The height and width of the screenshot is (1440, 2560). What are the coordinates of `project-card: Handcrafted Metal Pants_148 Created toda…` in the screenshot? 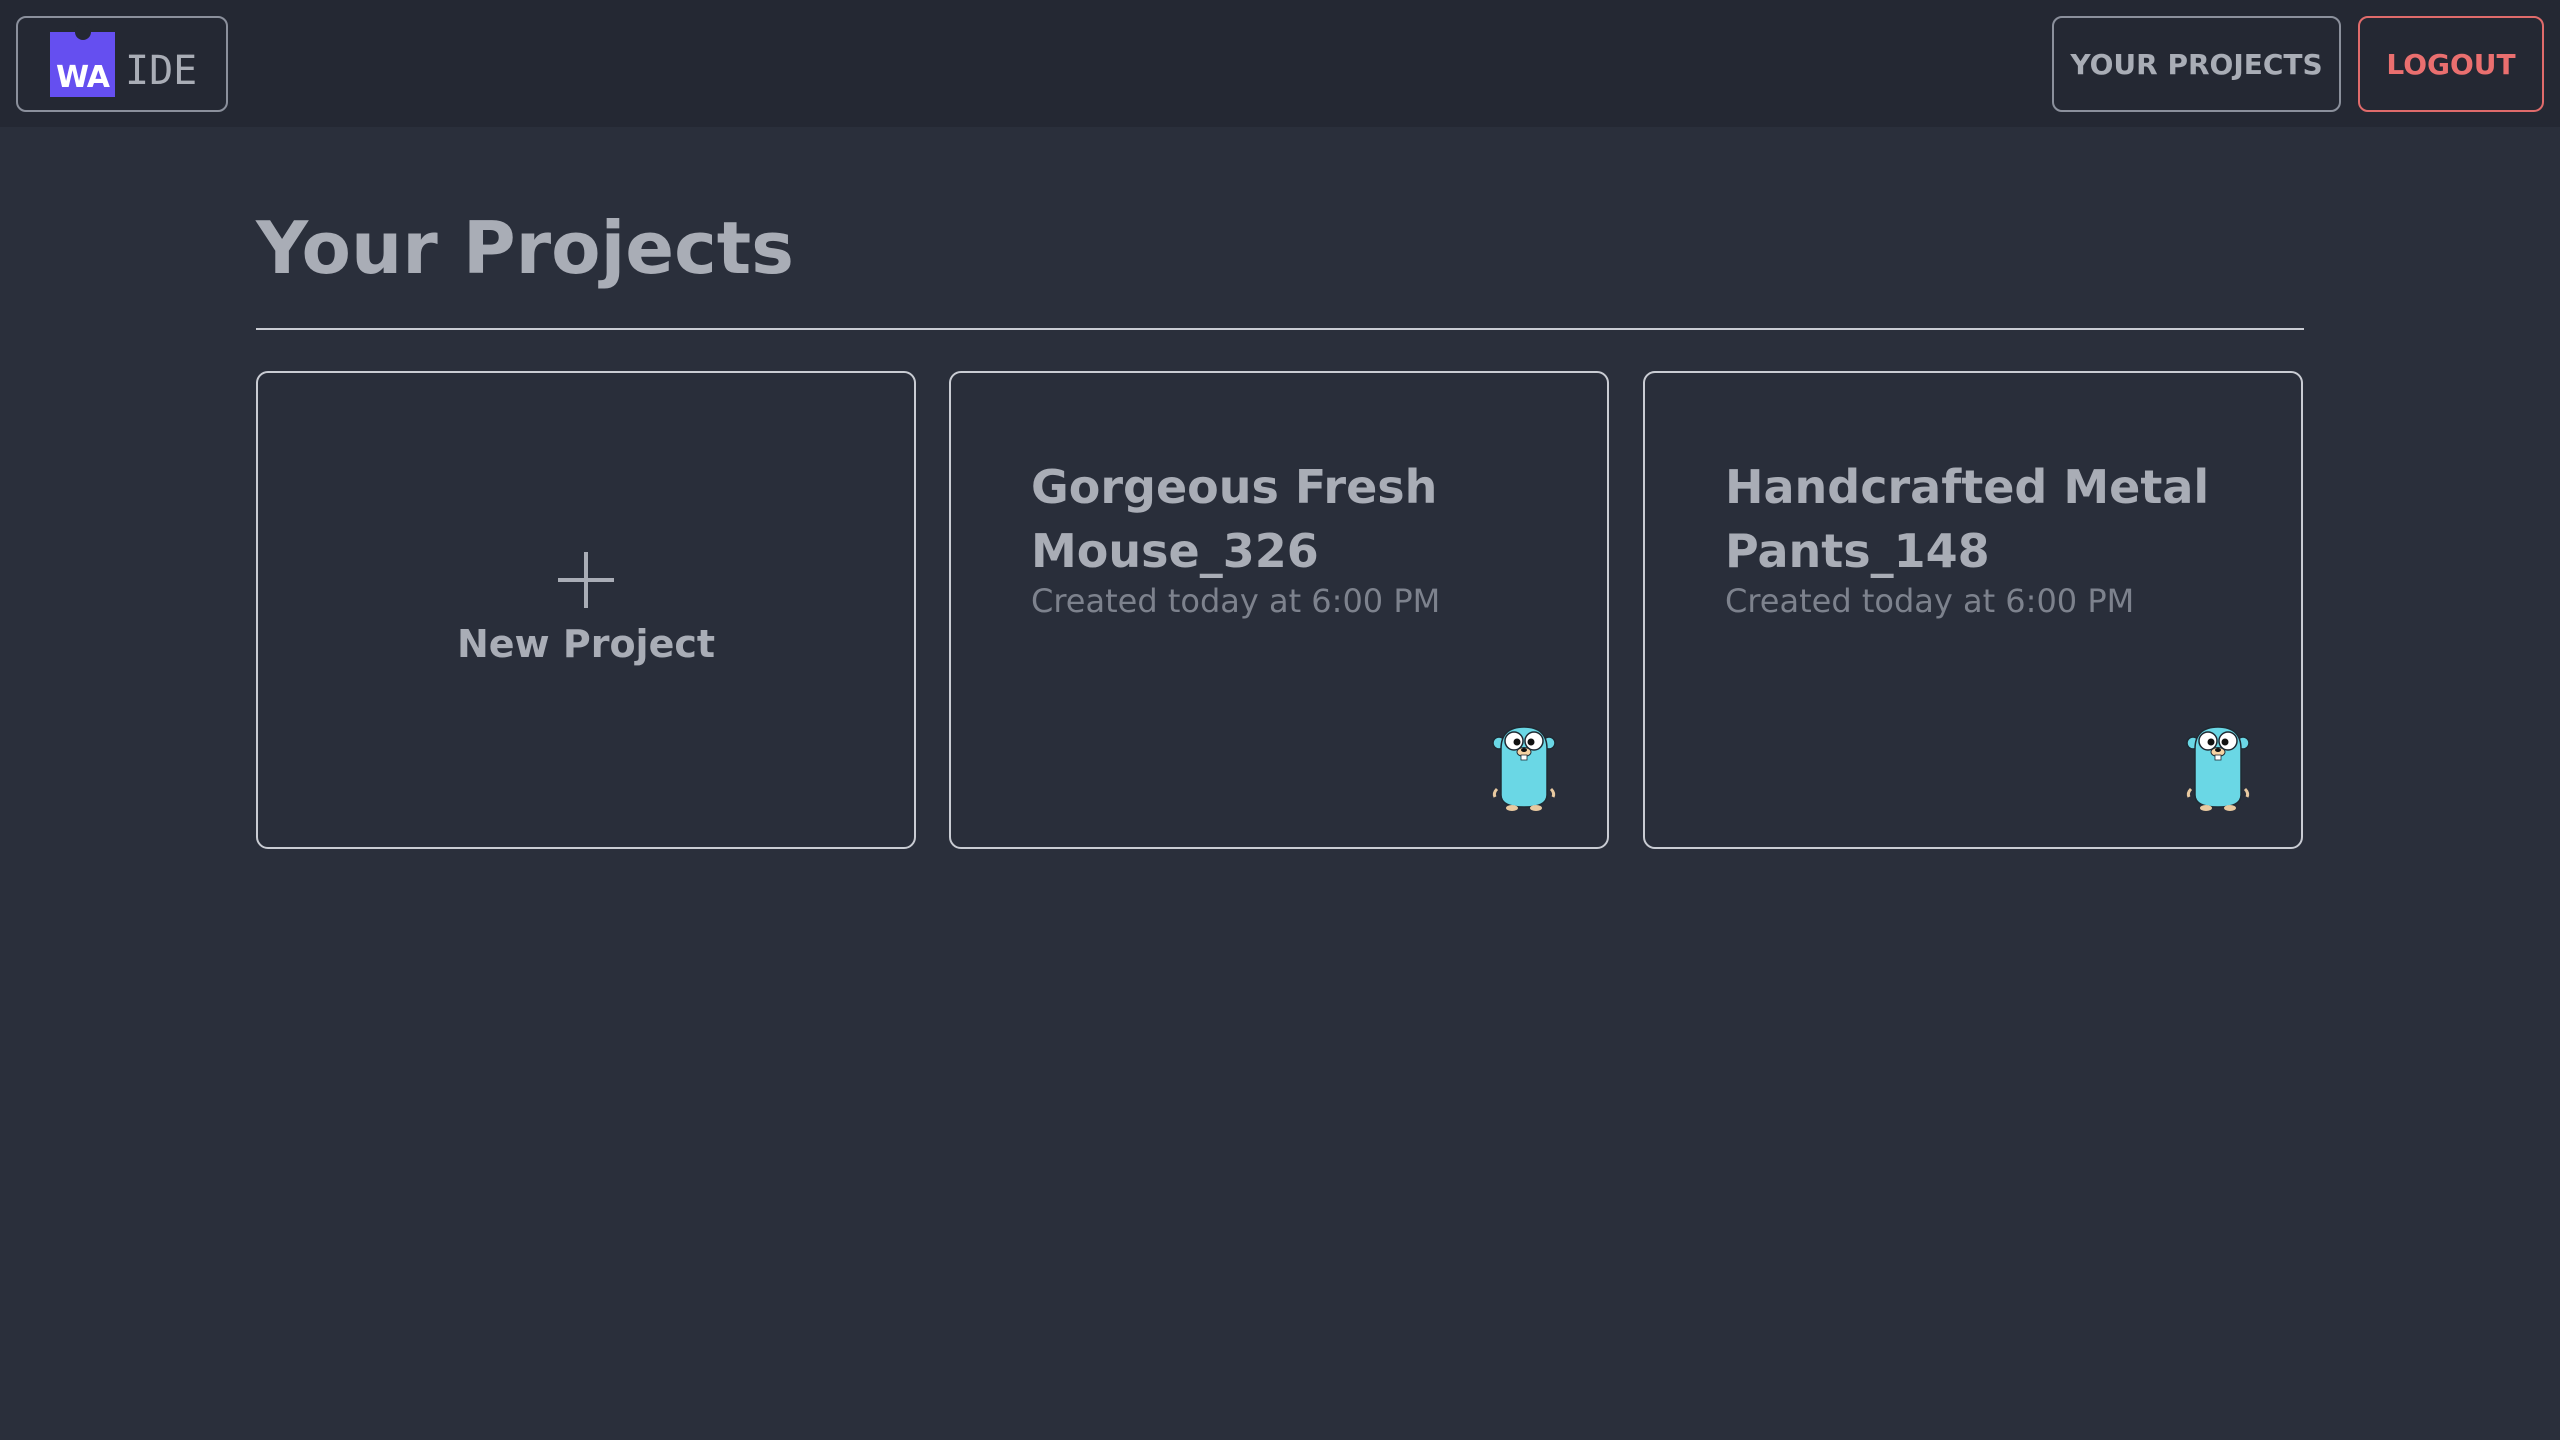 It's located at (1973, 610).